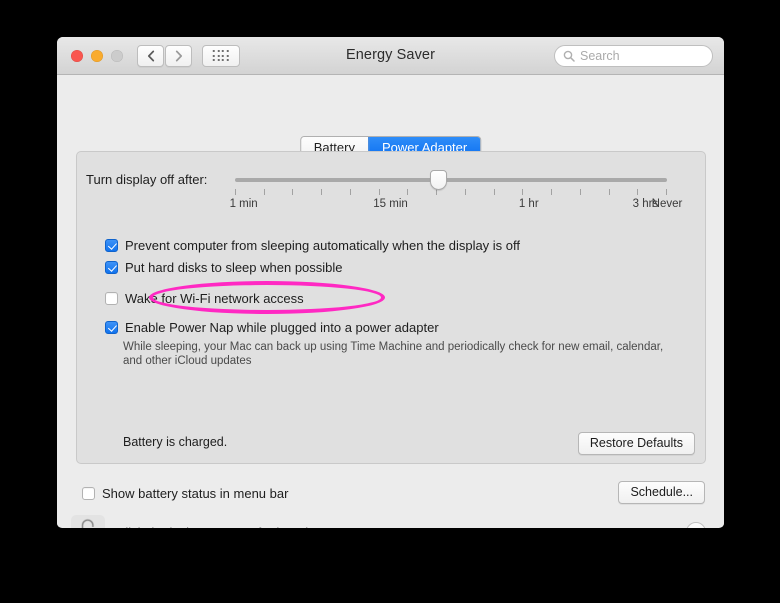 Image resolution: width=780 pixels, height=603 pixels. I want to click on forward-chevron-icon, so click(178, 56).